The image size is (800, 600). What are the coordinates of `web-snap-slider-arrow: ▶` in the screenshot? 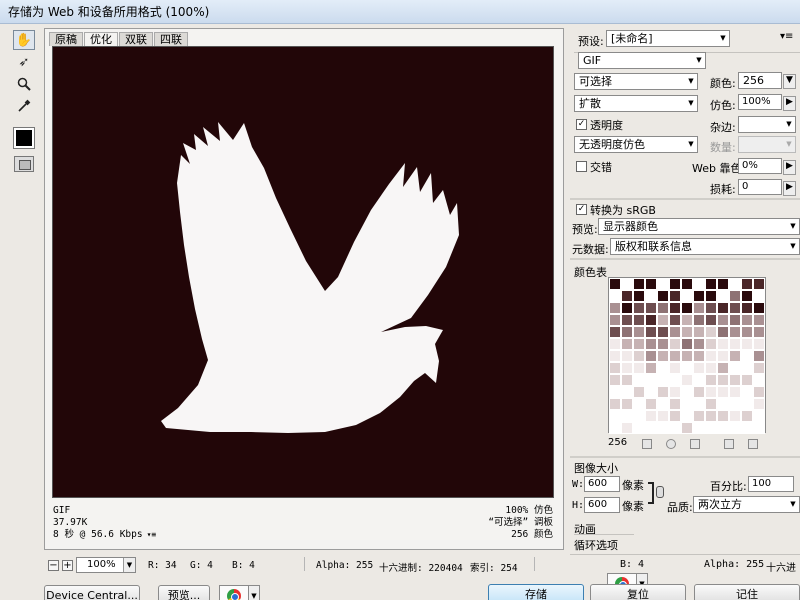 It's located at (789, 167).